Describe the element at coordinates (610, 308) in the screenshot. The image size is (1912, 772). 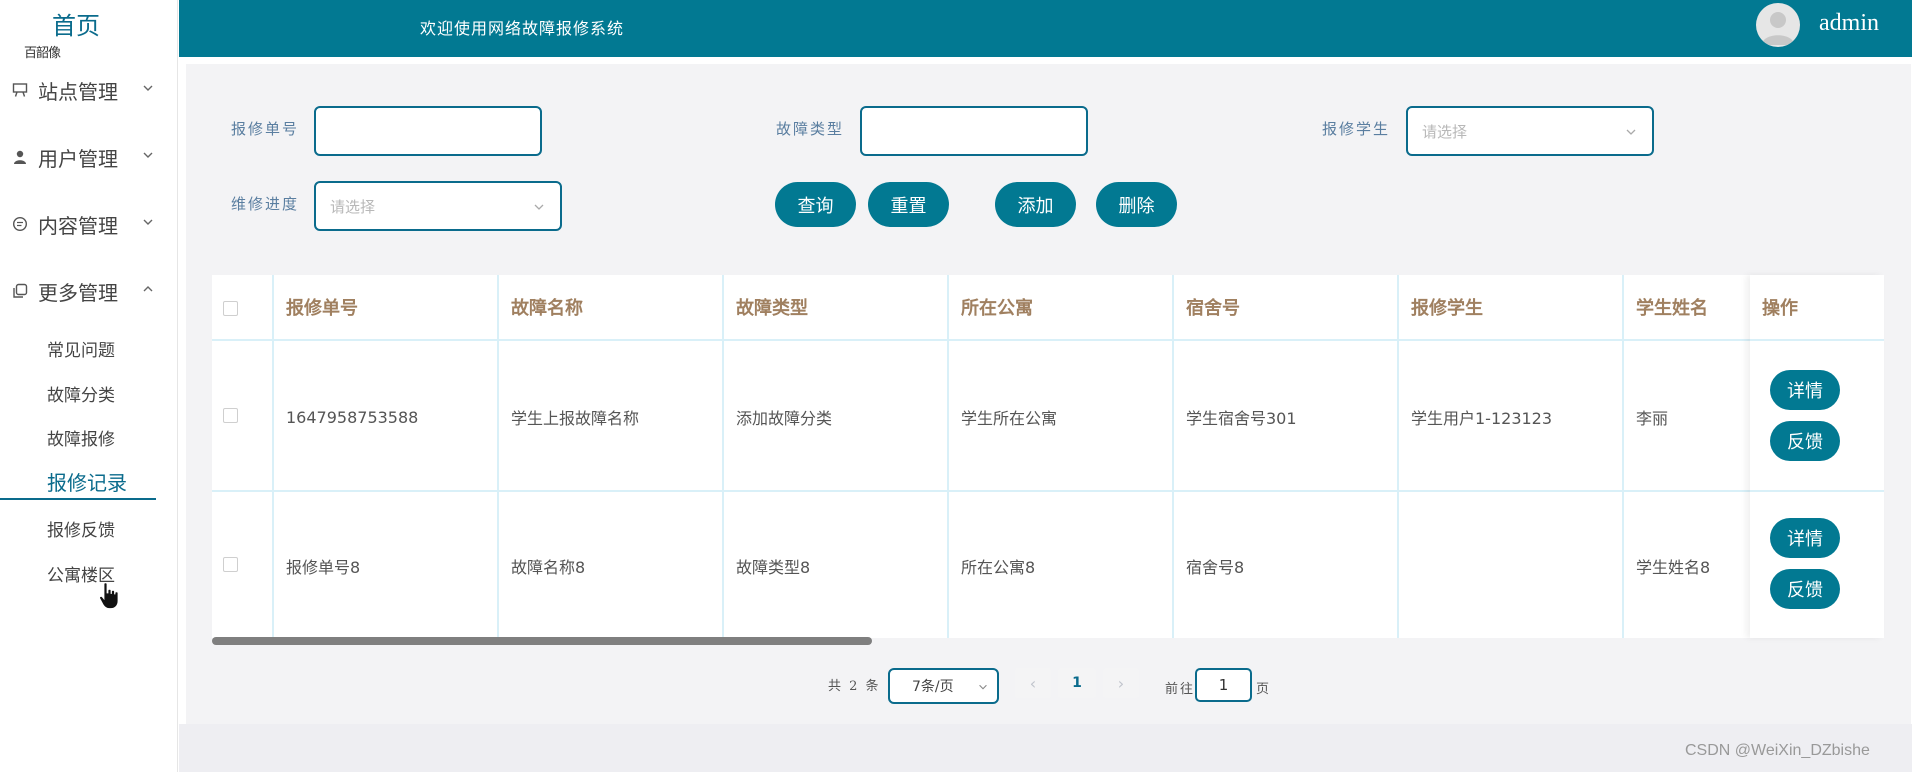
I see `table-header-cell: 故障名称` at that location.